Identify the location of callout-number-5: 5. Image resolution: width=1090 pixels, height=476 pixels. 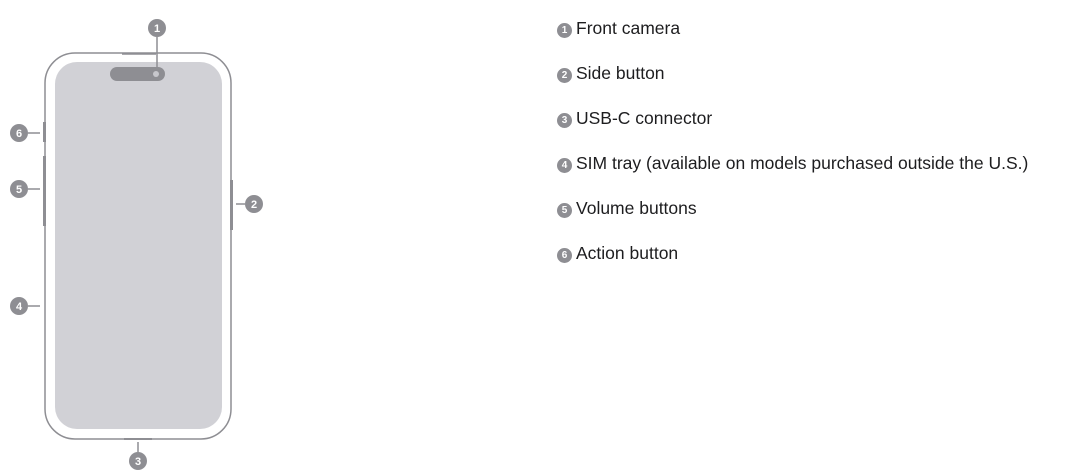
(19, 190).